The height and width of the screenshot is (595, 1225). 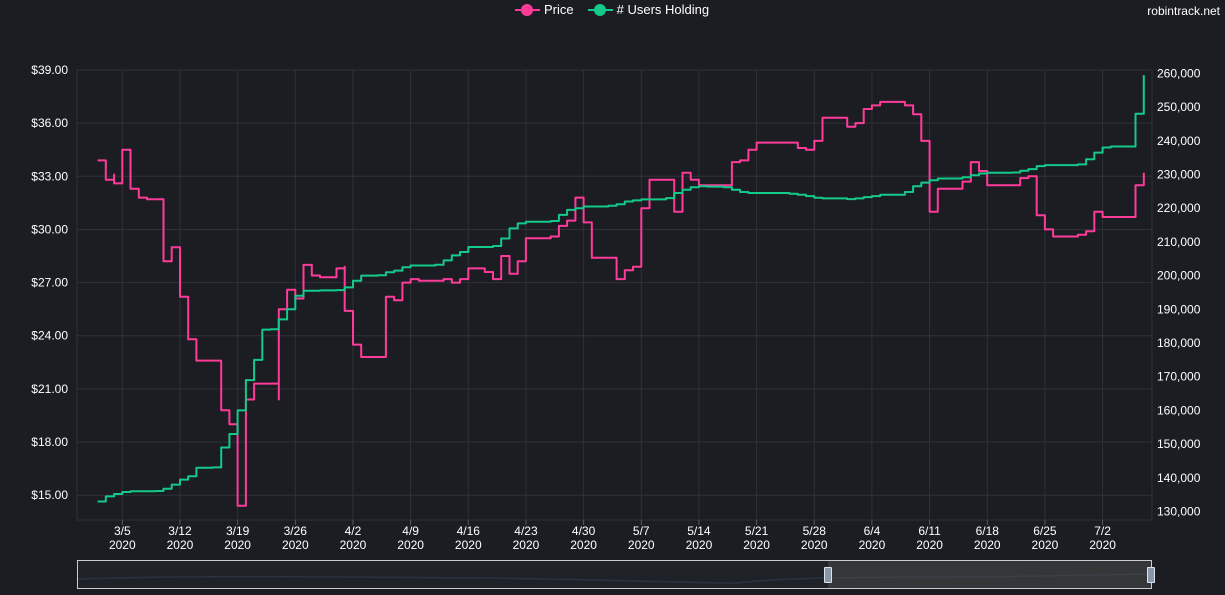 I want to click on y-right-tick-label: 220,000, so click(x=1179, y=208).